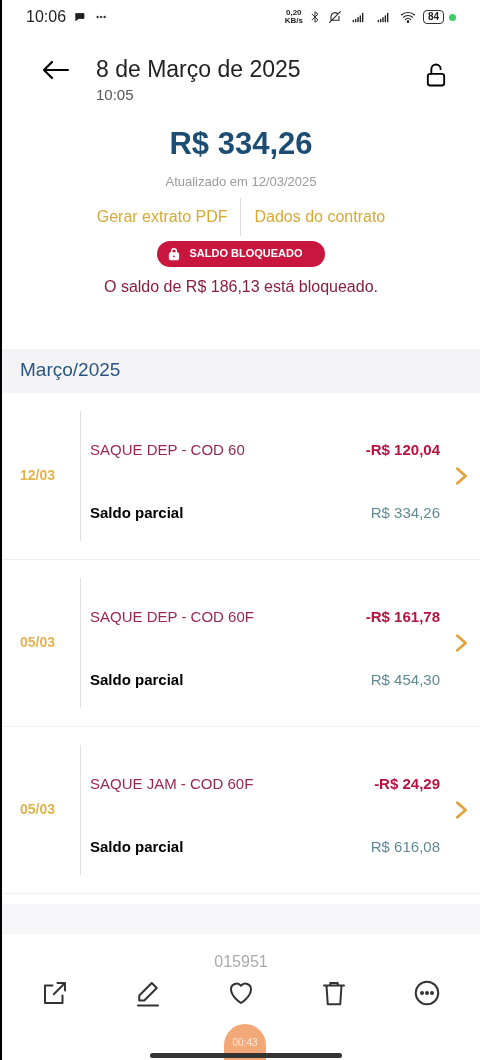  What do you see at coordinates (174, 253) in the screenshot?
I see `padlock-icon` at bounding box center [174, 253].